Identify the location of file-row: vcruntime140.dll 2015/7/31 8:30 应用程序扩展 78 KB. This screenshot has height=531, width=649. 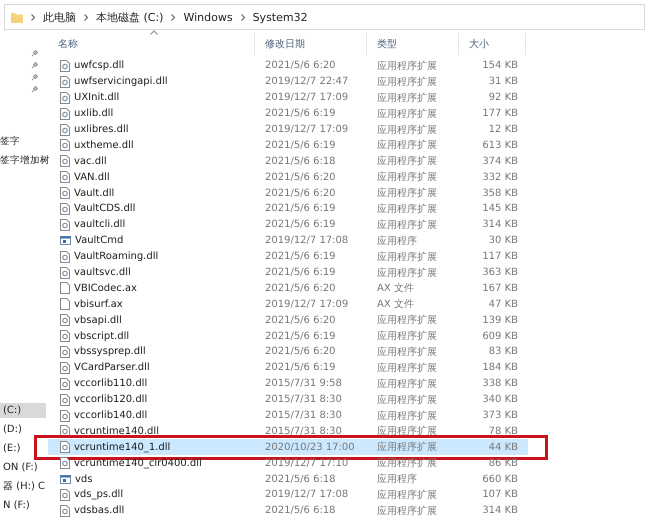
(288, 431).